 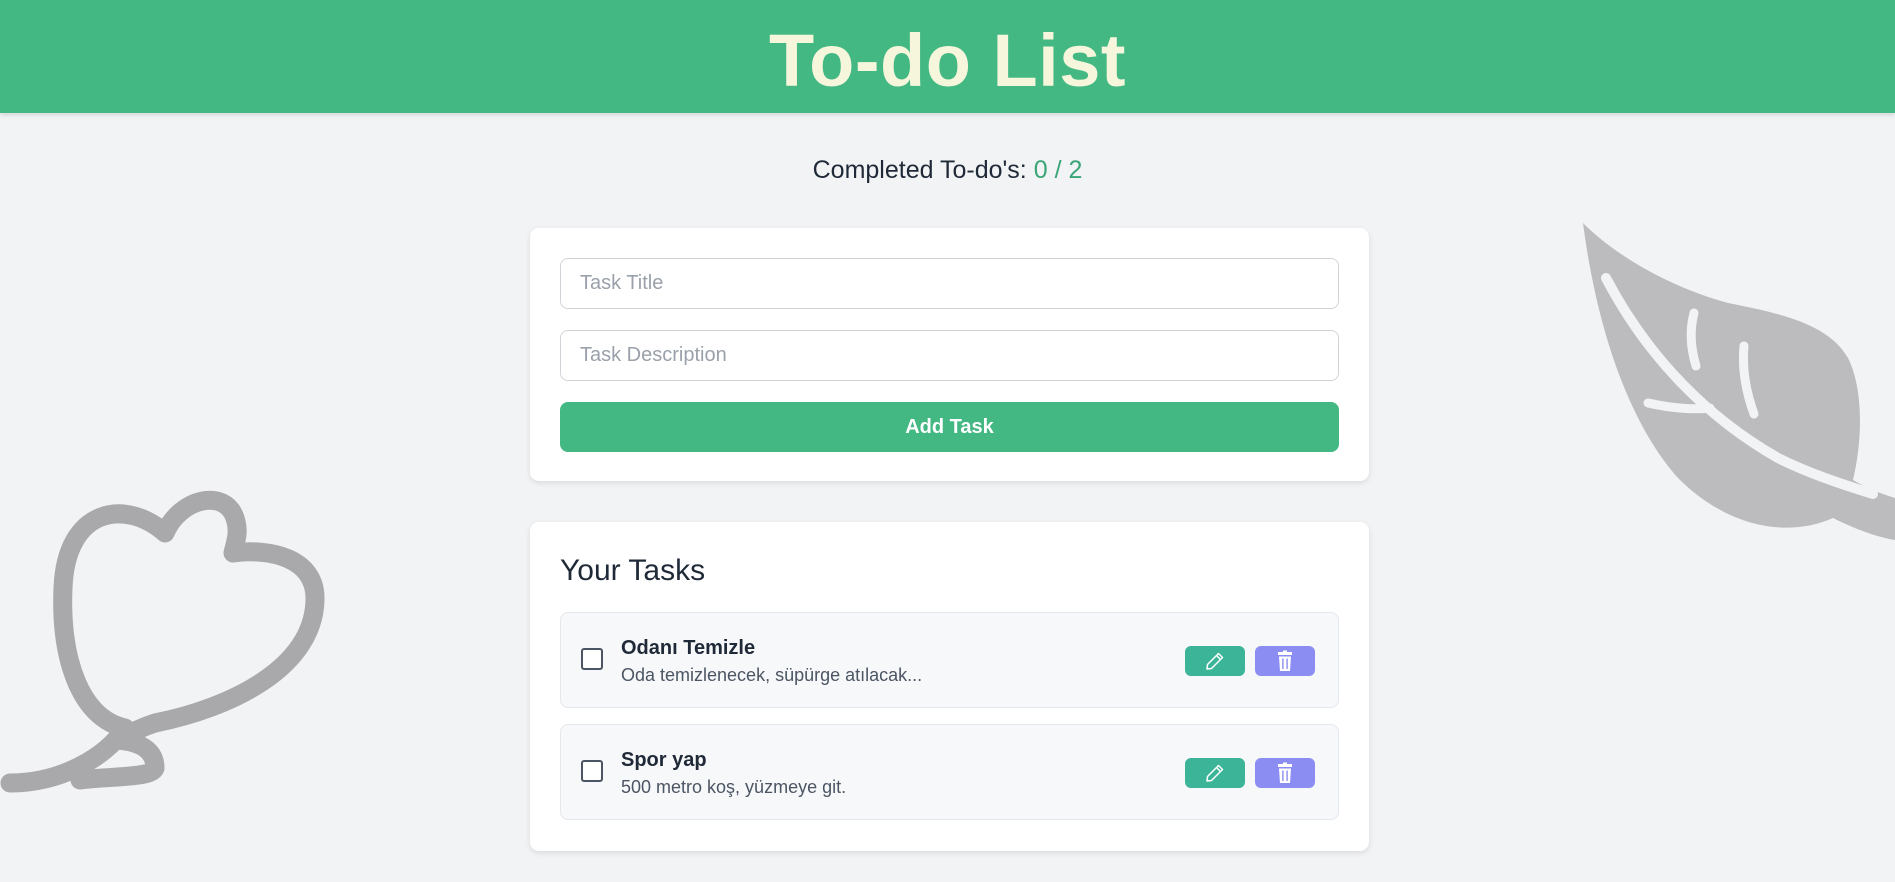 I want to click on completed-counter-value: 0 / 2, so click(x=1058, y=170).